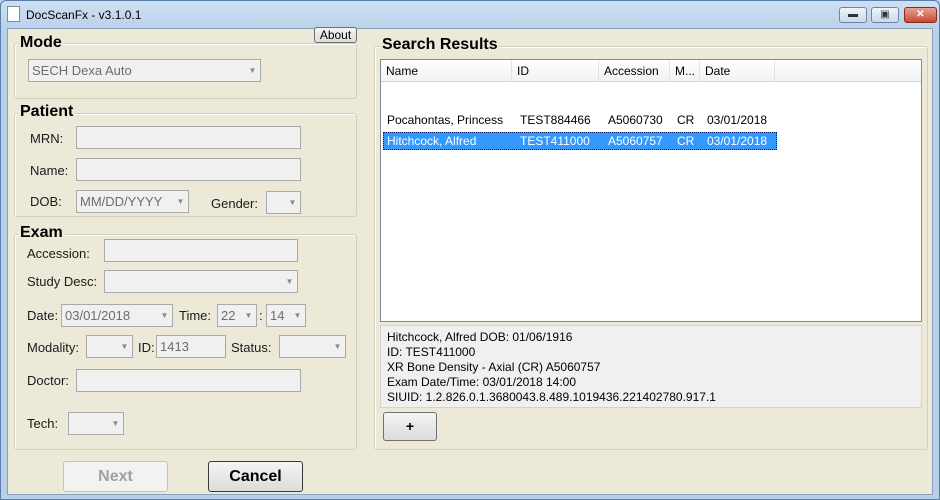 This screenshot has height=500, width=940. What do you see at coordinates (195, 315) in the screenshot?
I see `time-label: Time:` at bounding box center [195, 315].